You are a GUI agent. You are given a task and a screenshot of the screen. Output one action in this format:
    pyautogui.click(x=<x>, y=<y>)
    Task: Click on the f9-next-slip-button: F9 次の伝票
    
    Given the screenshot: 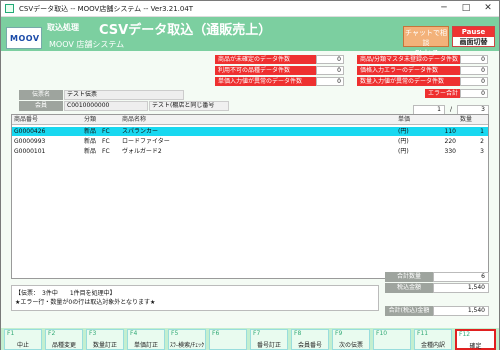 What is the action you would take?
    pyautogui.click(x=351, y=339)
    